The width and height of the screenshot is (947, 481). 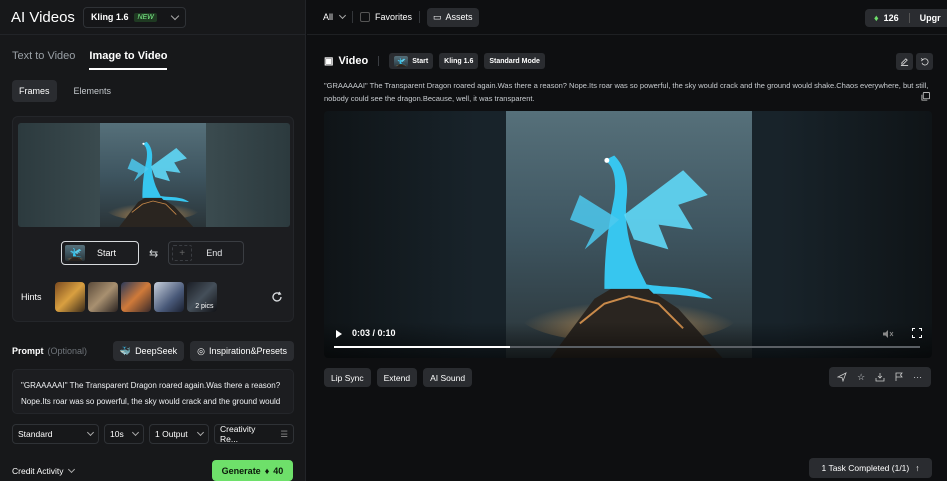 What do you see at coordinates (43, 17) in the screenshot?
I see `app-title: AI Videos` at bounding box center [43, 17].